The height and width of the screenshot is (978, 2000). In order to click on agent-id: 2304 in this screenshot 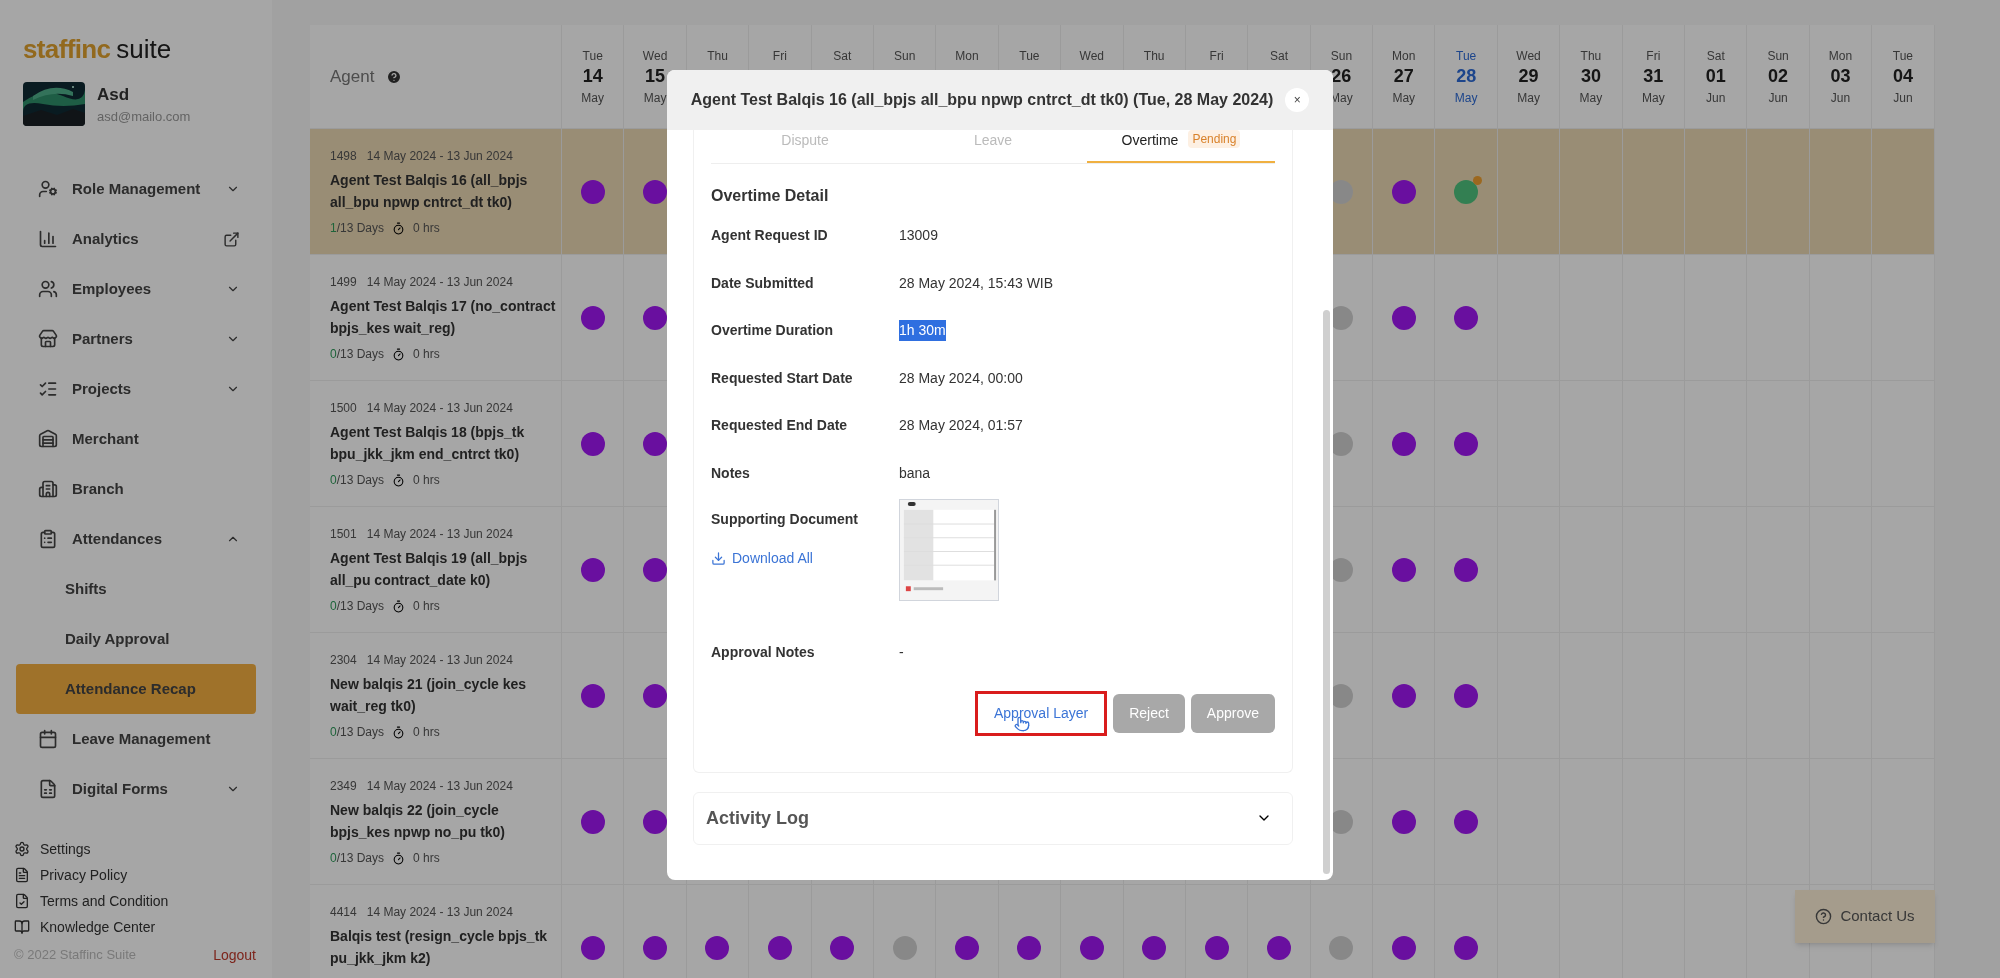, I will do `click(343, 660)`.